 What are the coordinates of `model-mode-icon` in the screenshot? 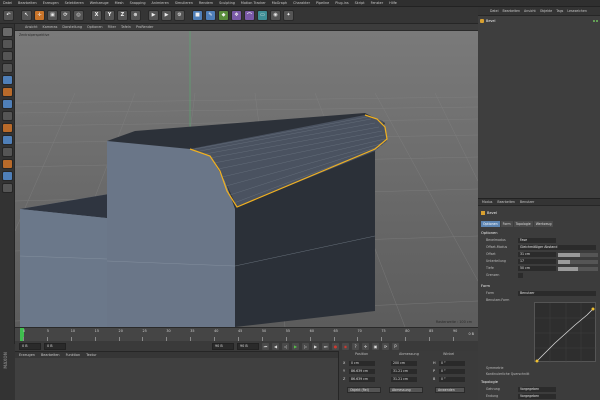 It's located at (7, 44).